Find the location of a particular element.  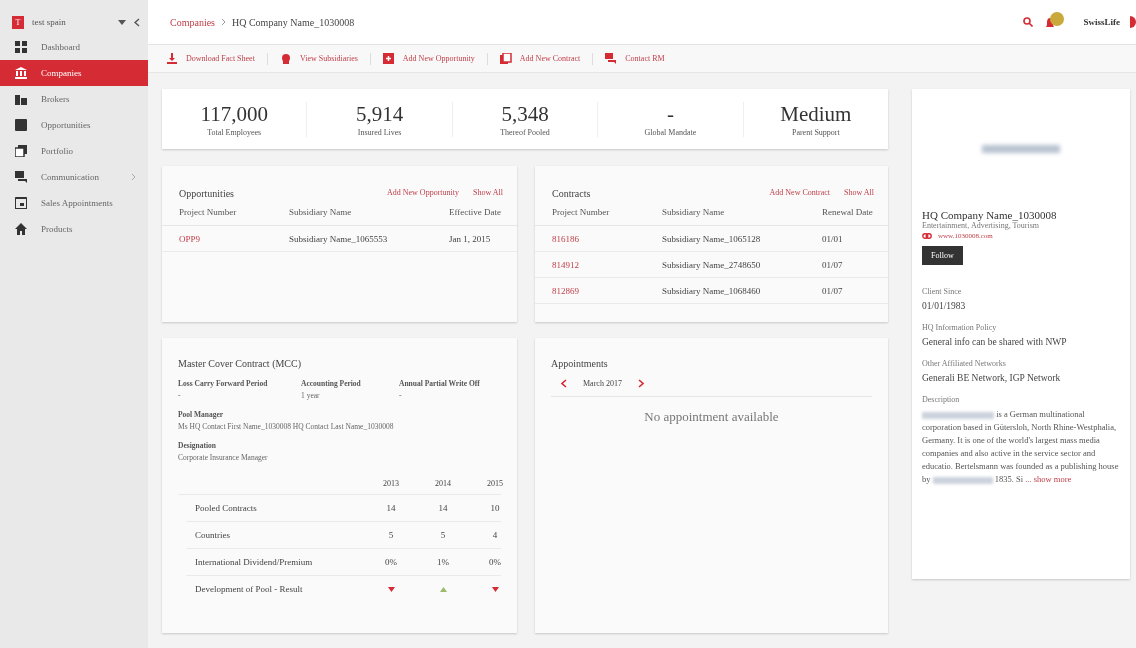

add-square-icon is located at coordinates (388, 58).